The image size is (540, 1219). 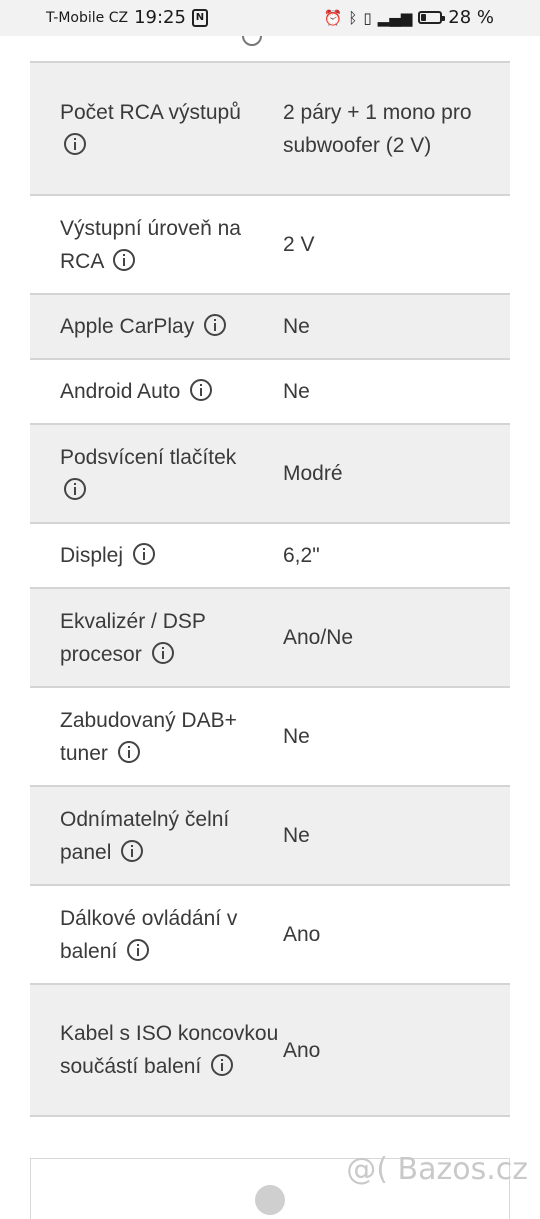 I want to click on avatar, so click(x=270, y=1200).